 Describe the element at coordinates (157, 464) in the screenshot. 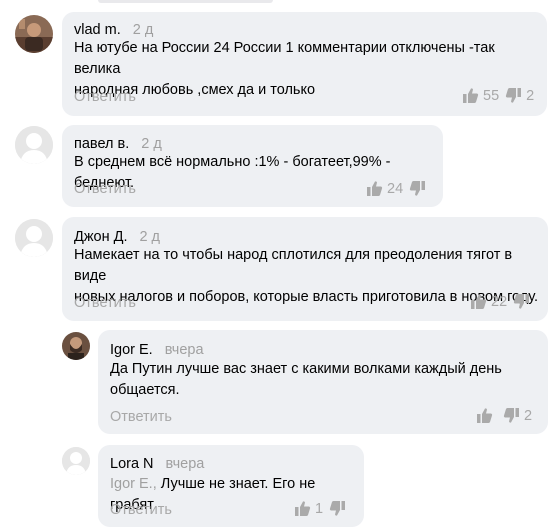

I see `comment-author: Lora N вчера` at that location.